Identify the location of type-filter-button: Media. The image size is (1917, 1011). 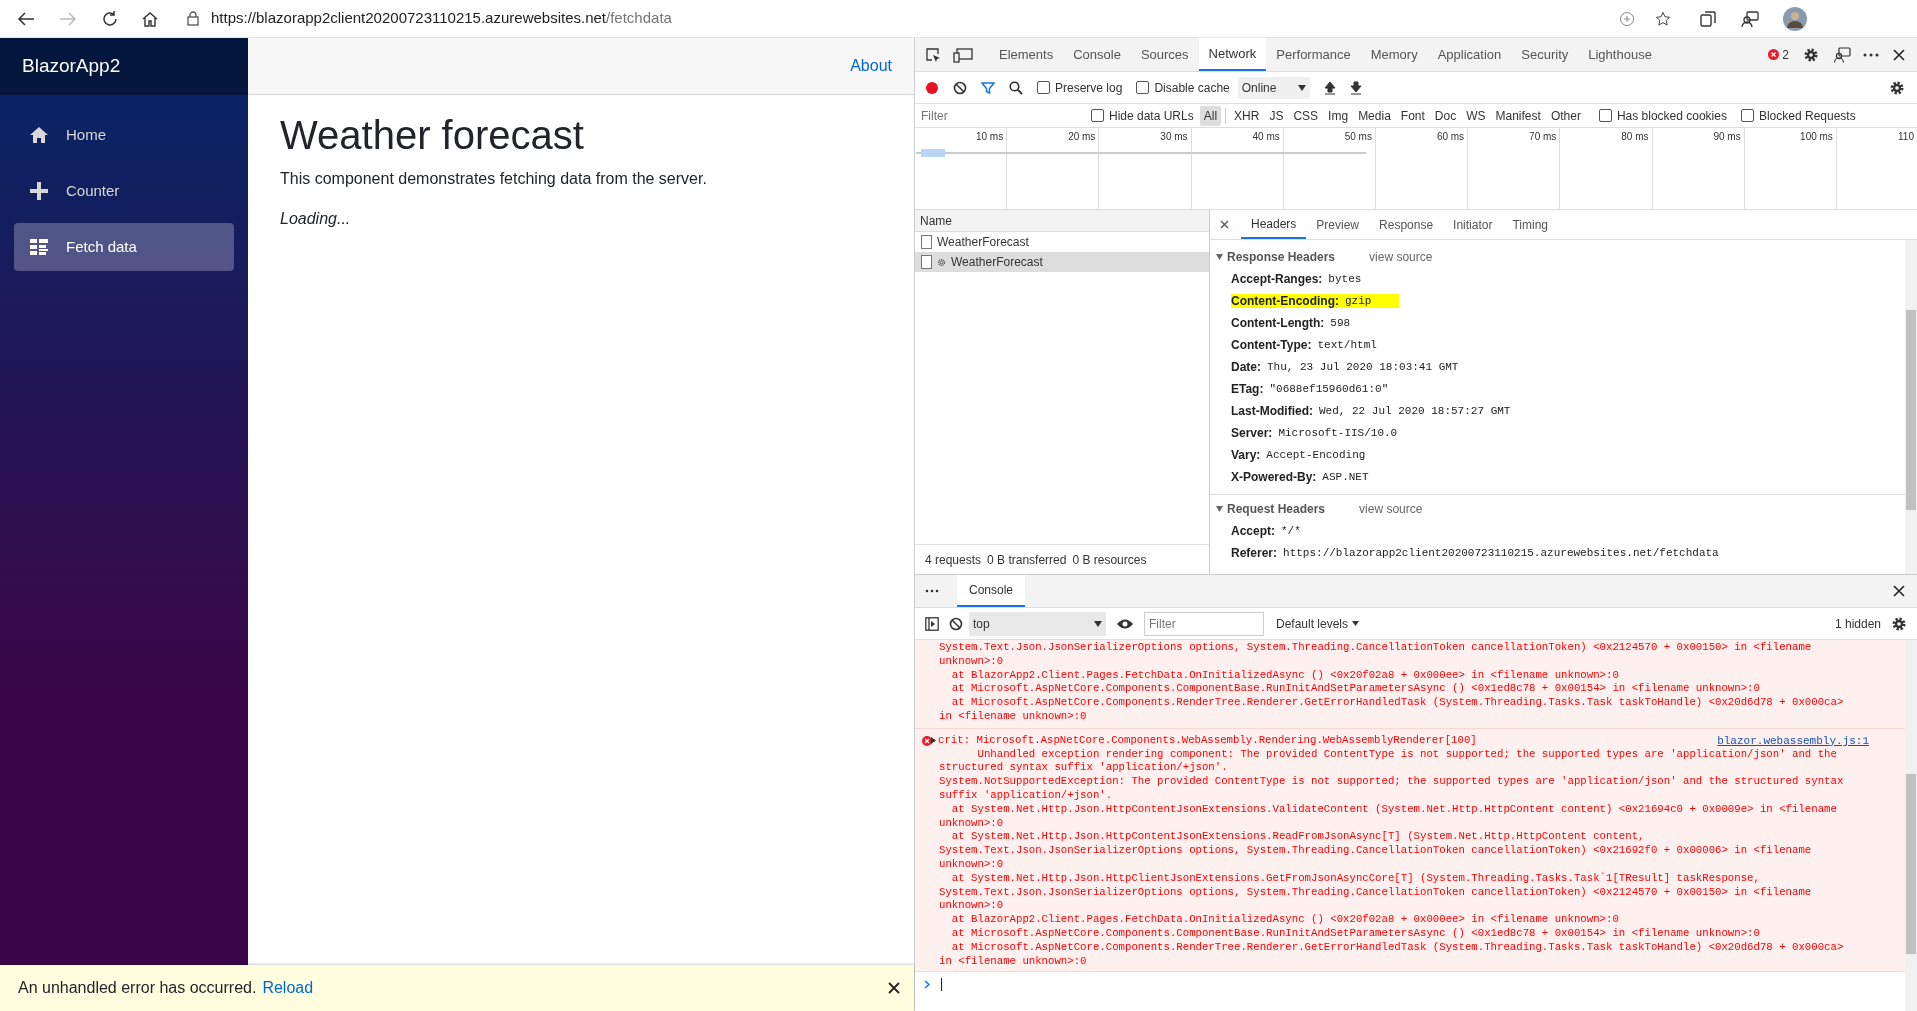
(1374, 115).